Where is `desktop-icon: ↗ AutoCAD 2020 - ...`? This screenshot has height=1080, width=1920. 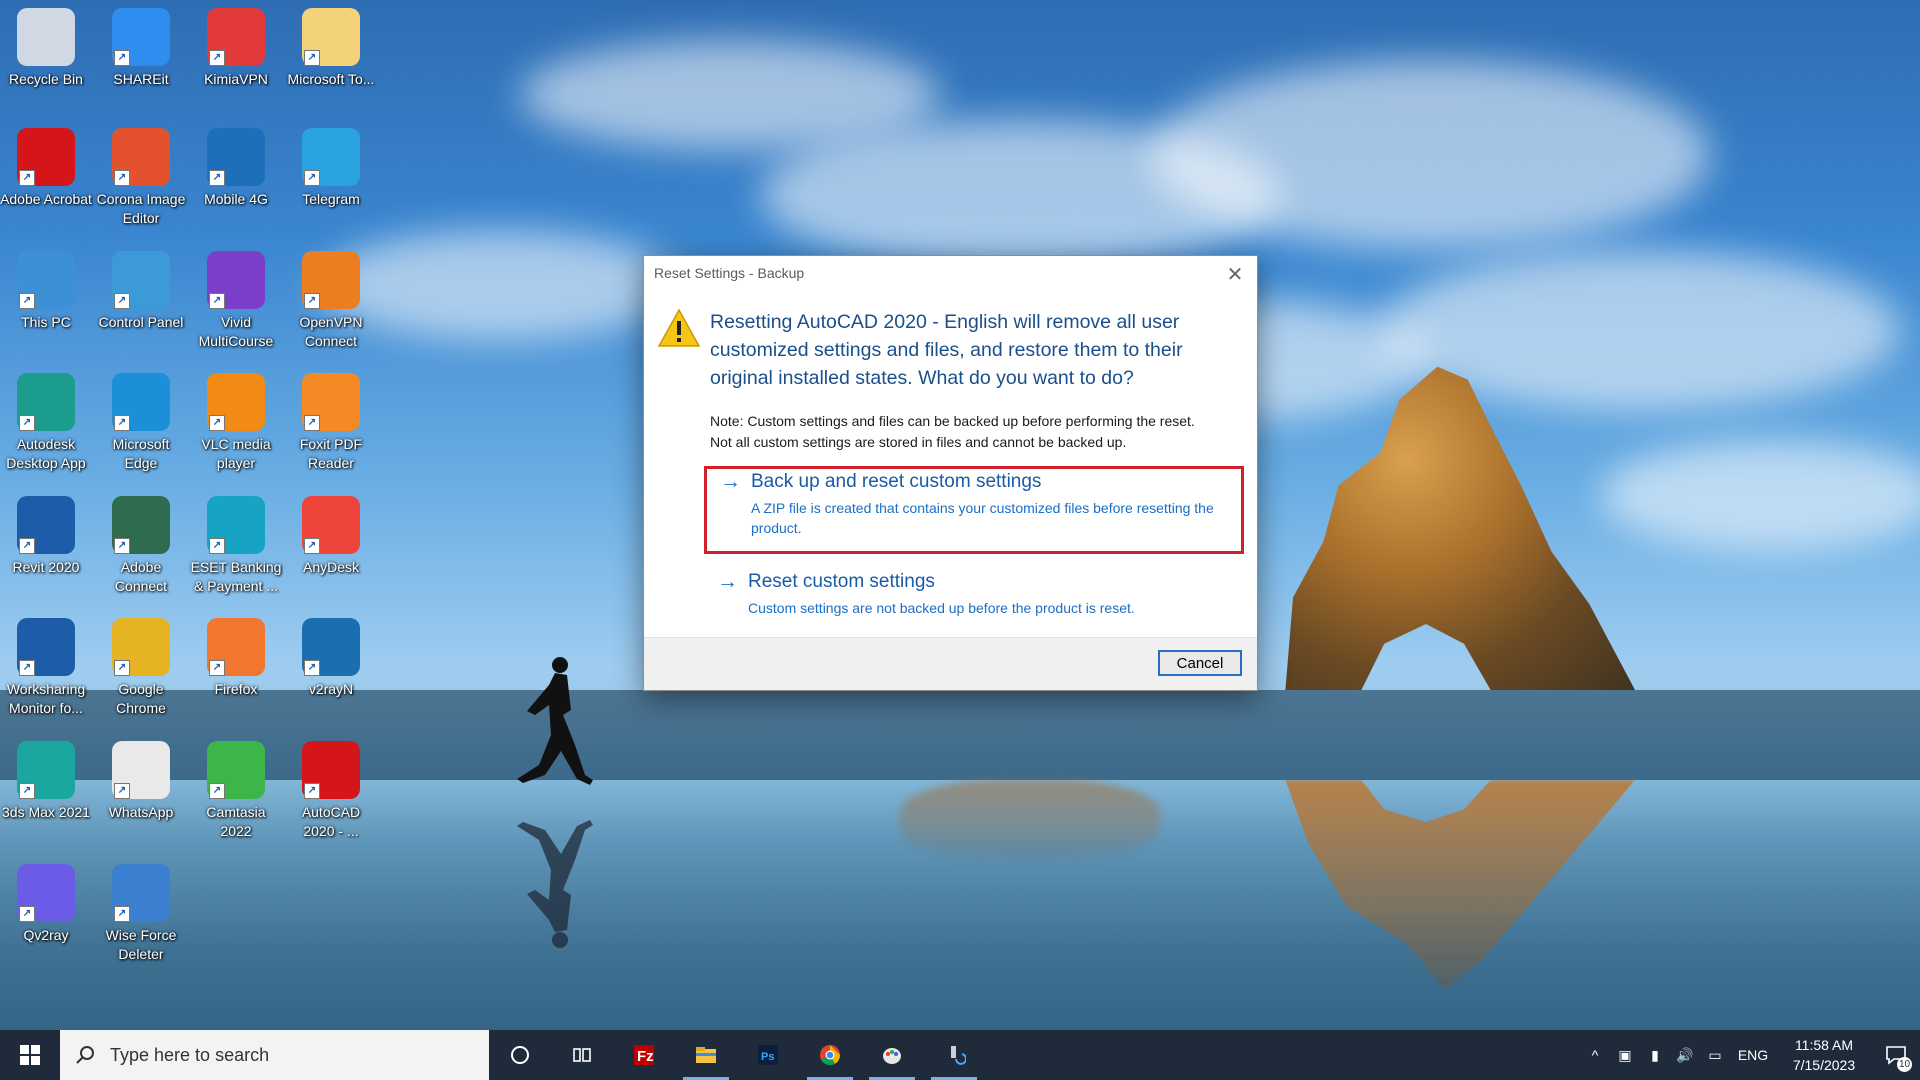
desktop-icon: ↗ AutoCAD 2020 - ... is located at coordinates (331, 791).